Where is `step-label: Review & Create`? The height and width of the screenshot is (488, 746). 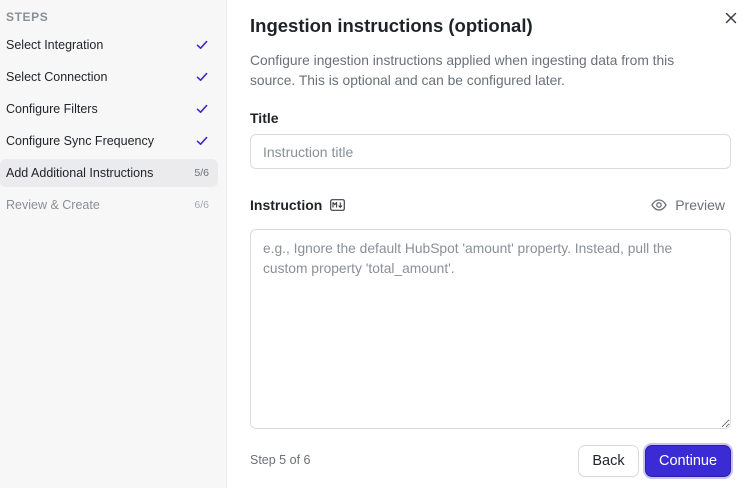 step-label: Review & Create is located at coordinates (53, 205).